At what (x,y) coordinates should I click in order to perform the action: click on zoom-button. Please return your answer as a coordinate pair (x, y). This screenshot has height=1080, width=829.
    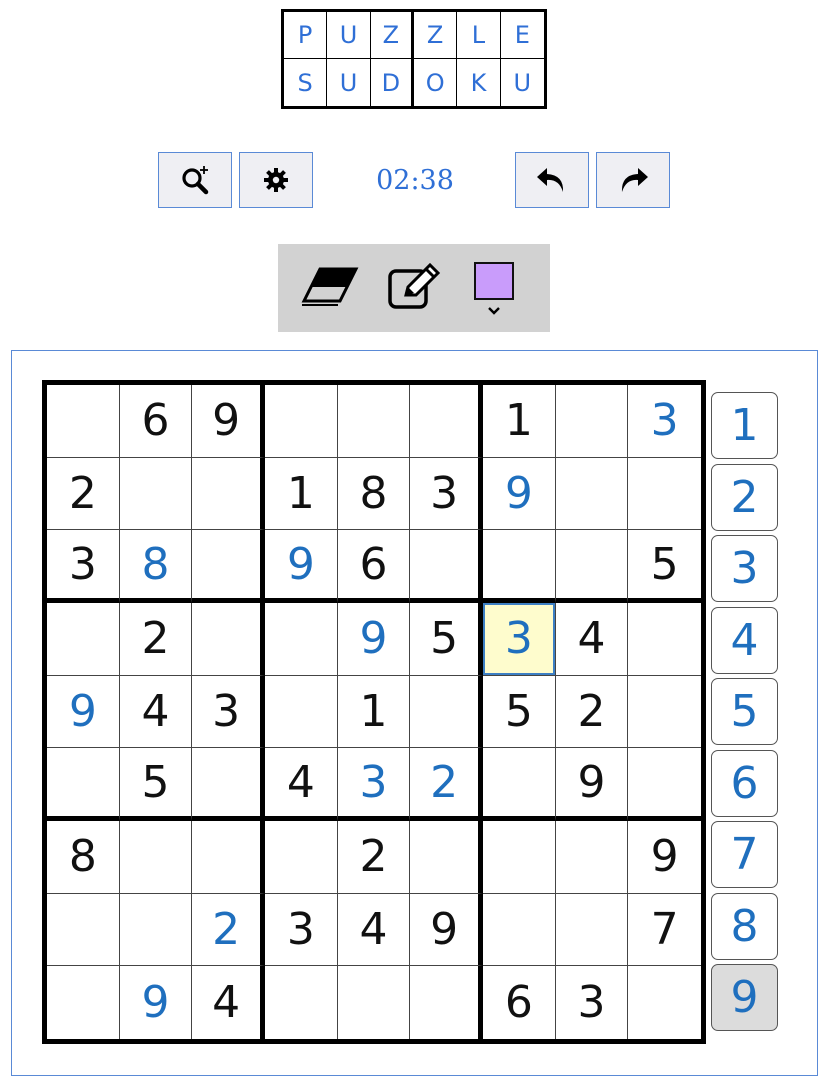
    Looking at the image, I should click on (195, 180).